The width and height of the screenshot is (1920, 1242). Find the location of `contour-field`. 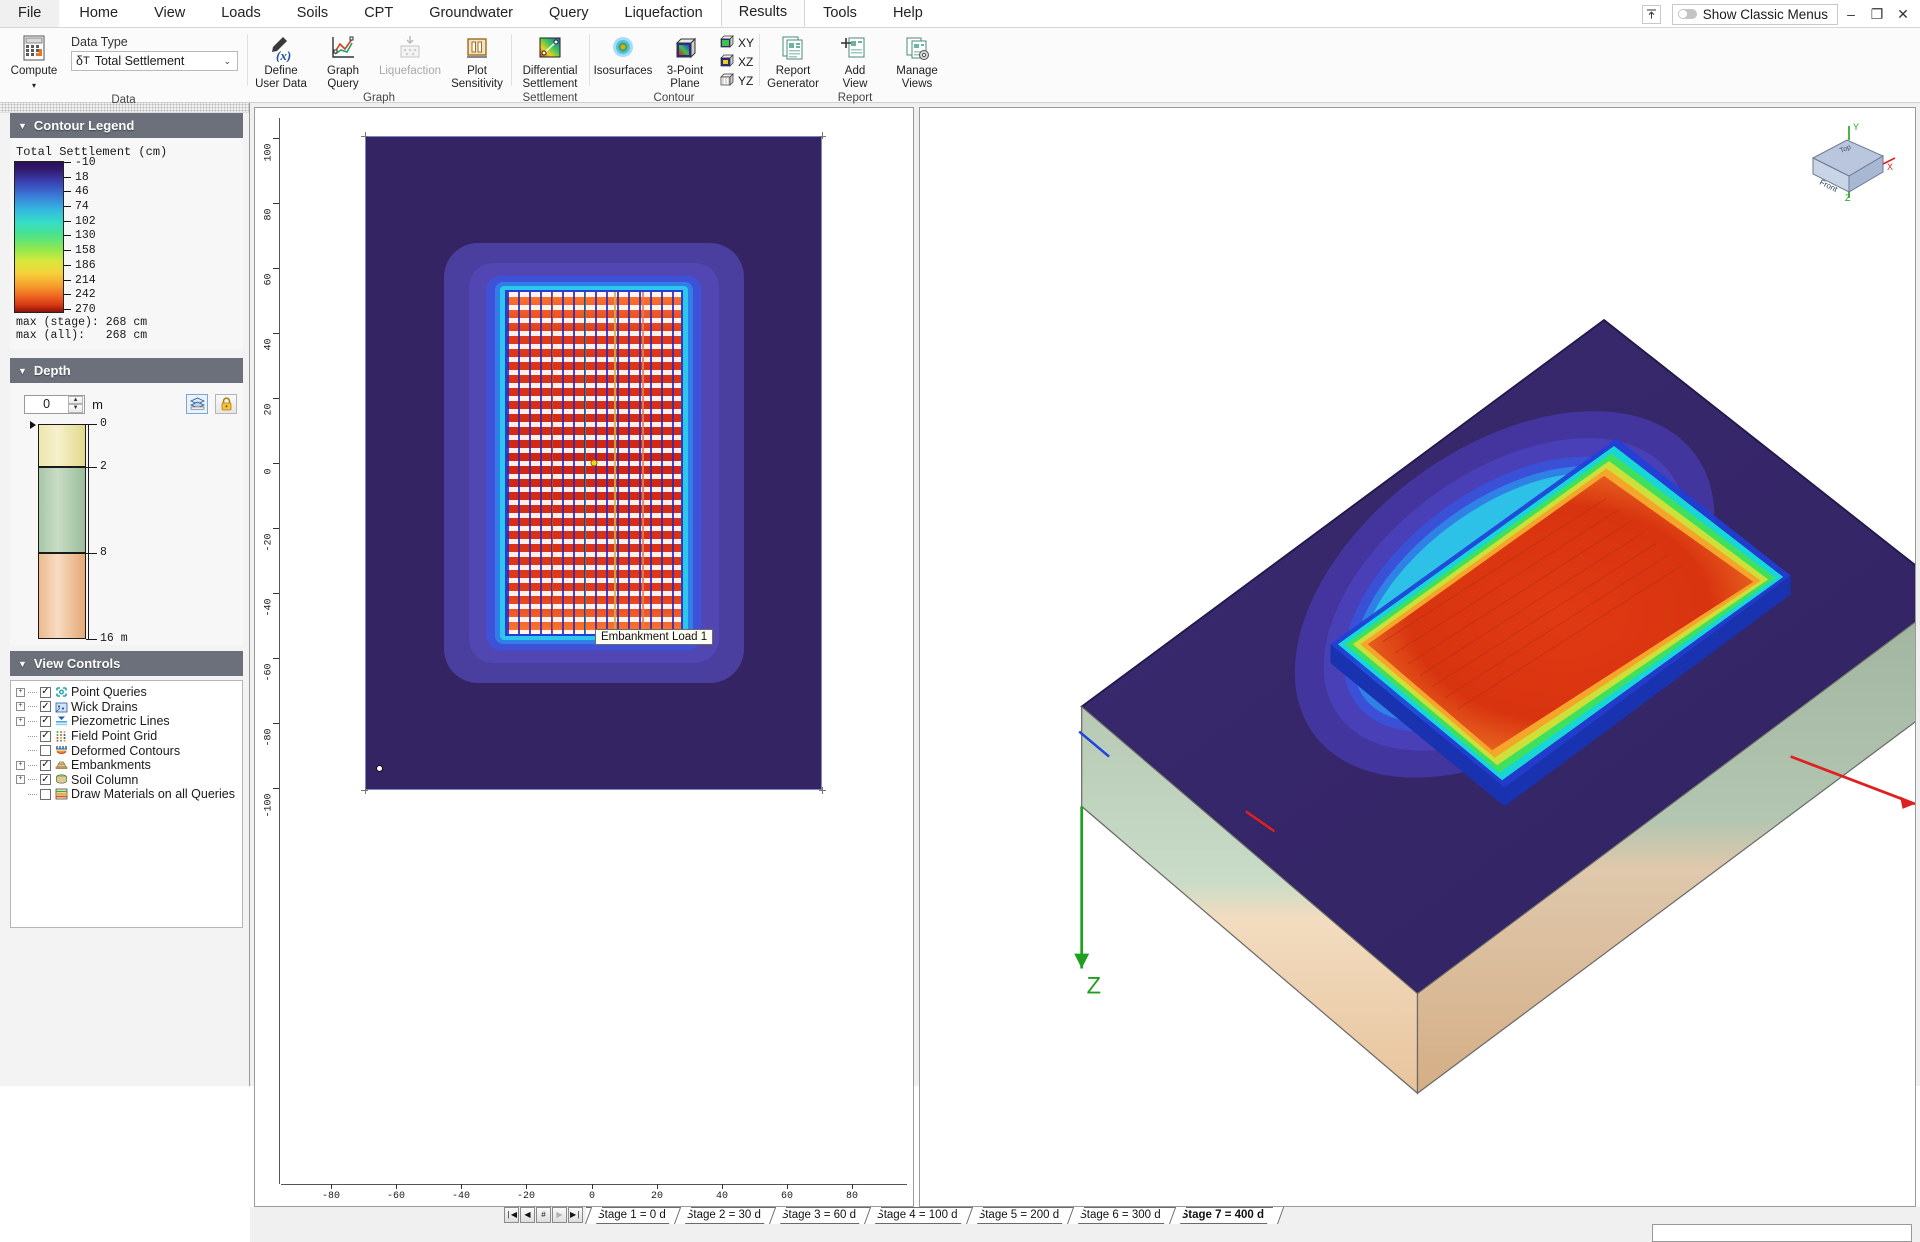

contour-field is located at coordinates (593, 463).